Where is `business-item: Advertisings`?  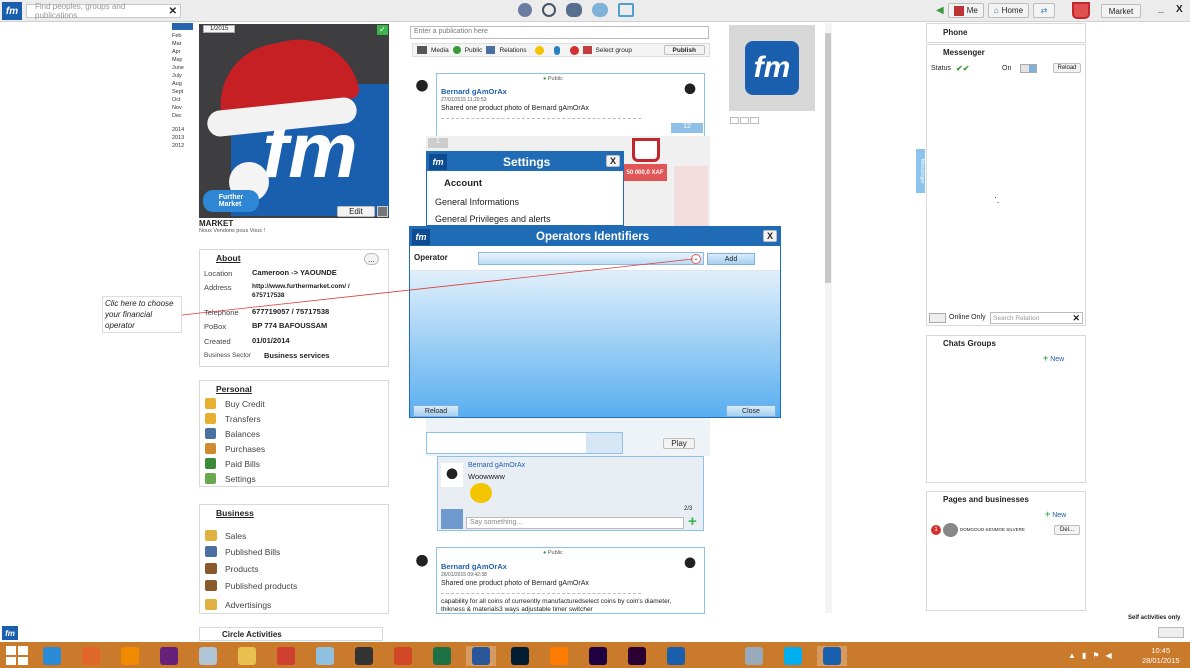 business-item: Advertisings is located at coordinates (248, 605).